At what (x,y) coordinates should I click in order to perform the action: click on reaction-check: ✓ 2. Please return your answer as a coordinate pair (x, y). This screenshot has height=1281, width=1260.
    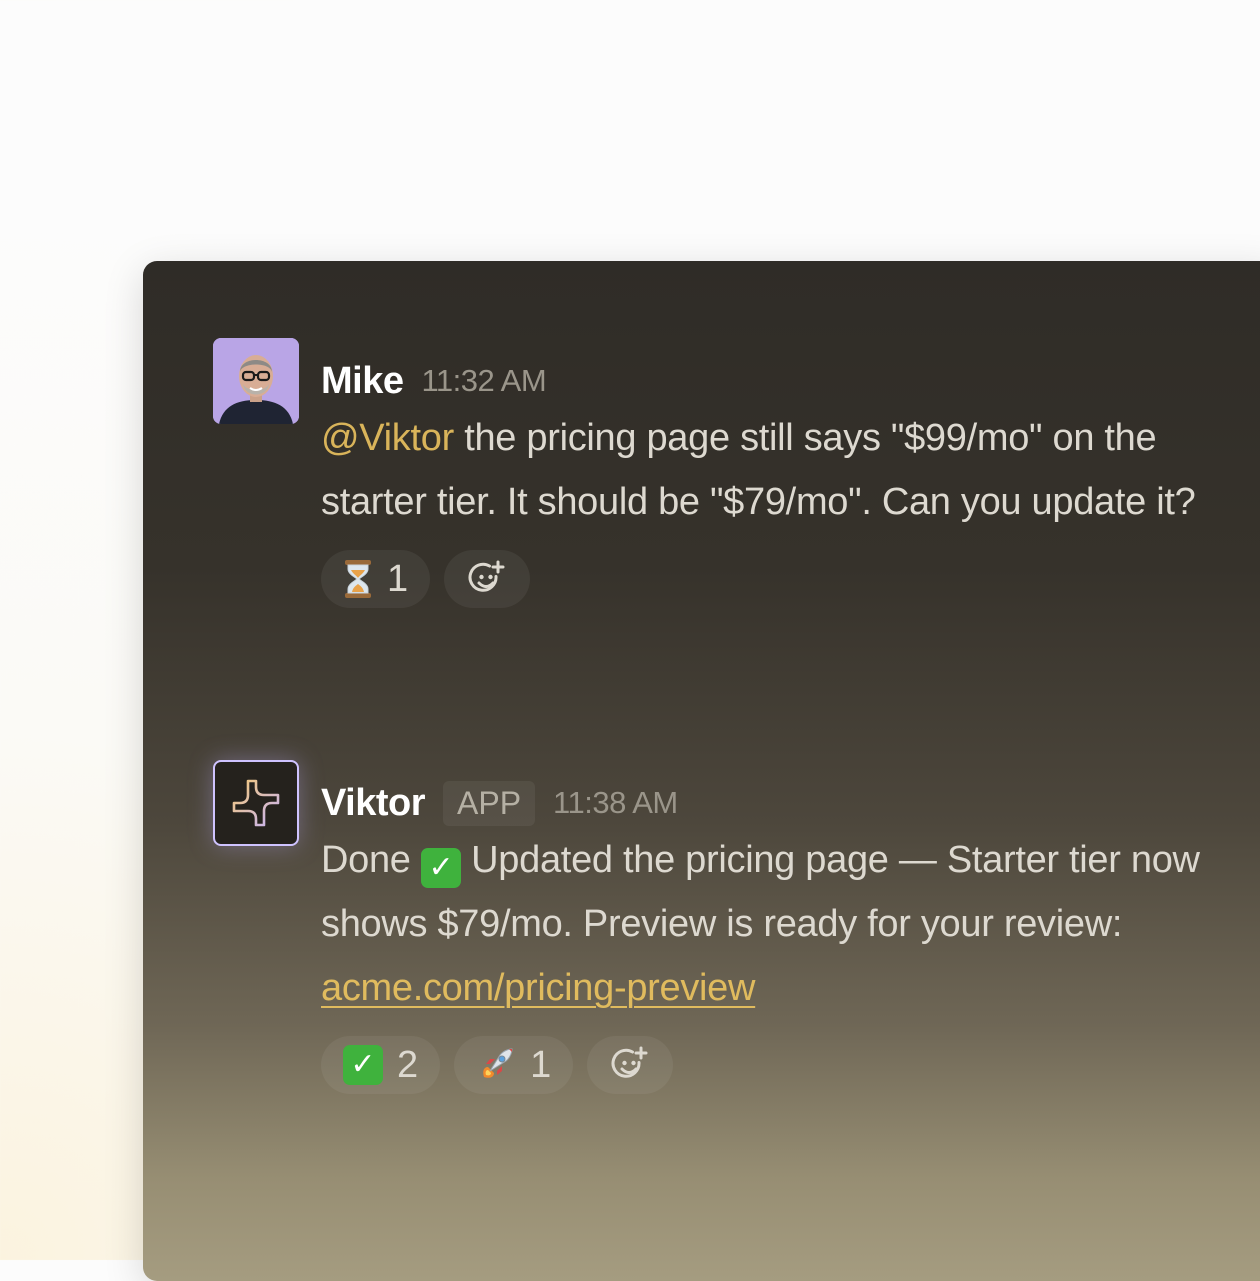
    Looking at the image, I should click on (381, 1065).